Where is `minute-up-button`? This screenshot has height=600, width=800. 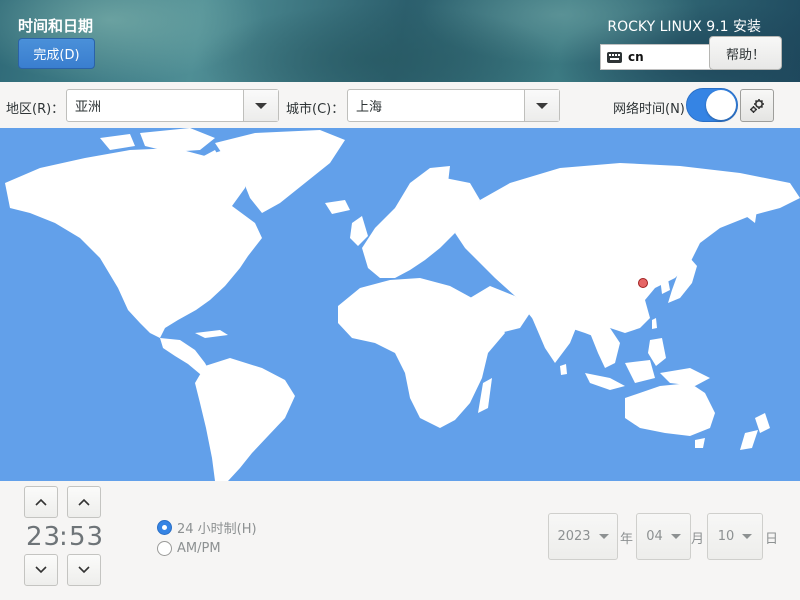 minute-up-button is located at coordinates (84, 502).